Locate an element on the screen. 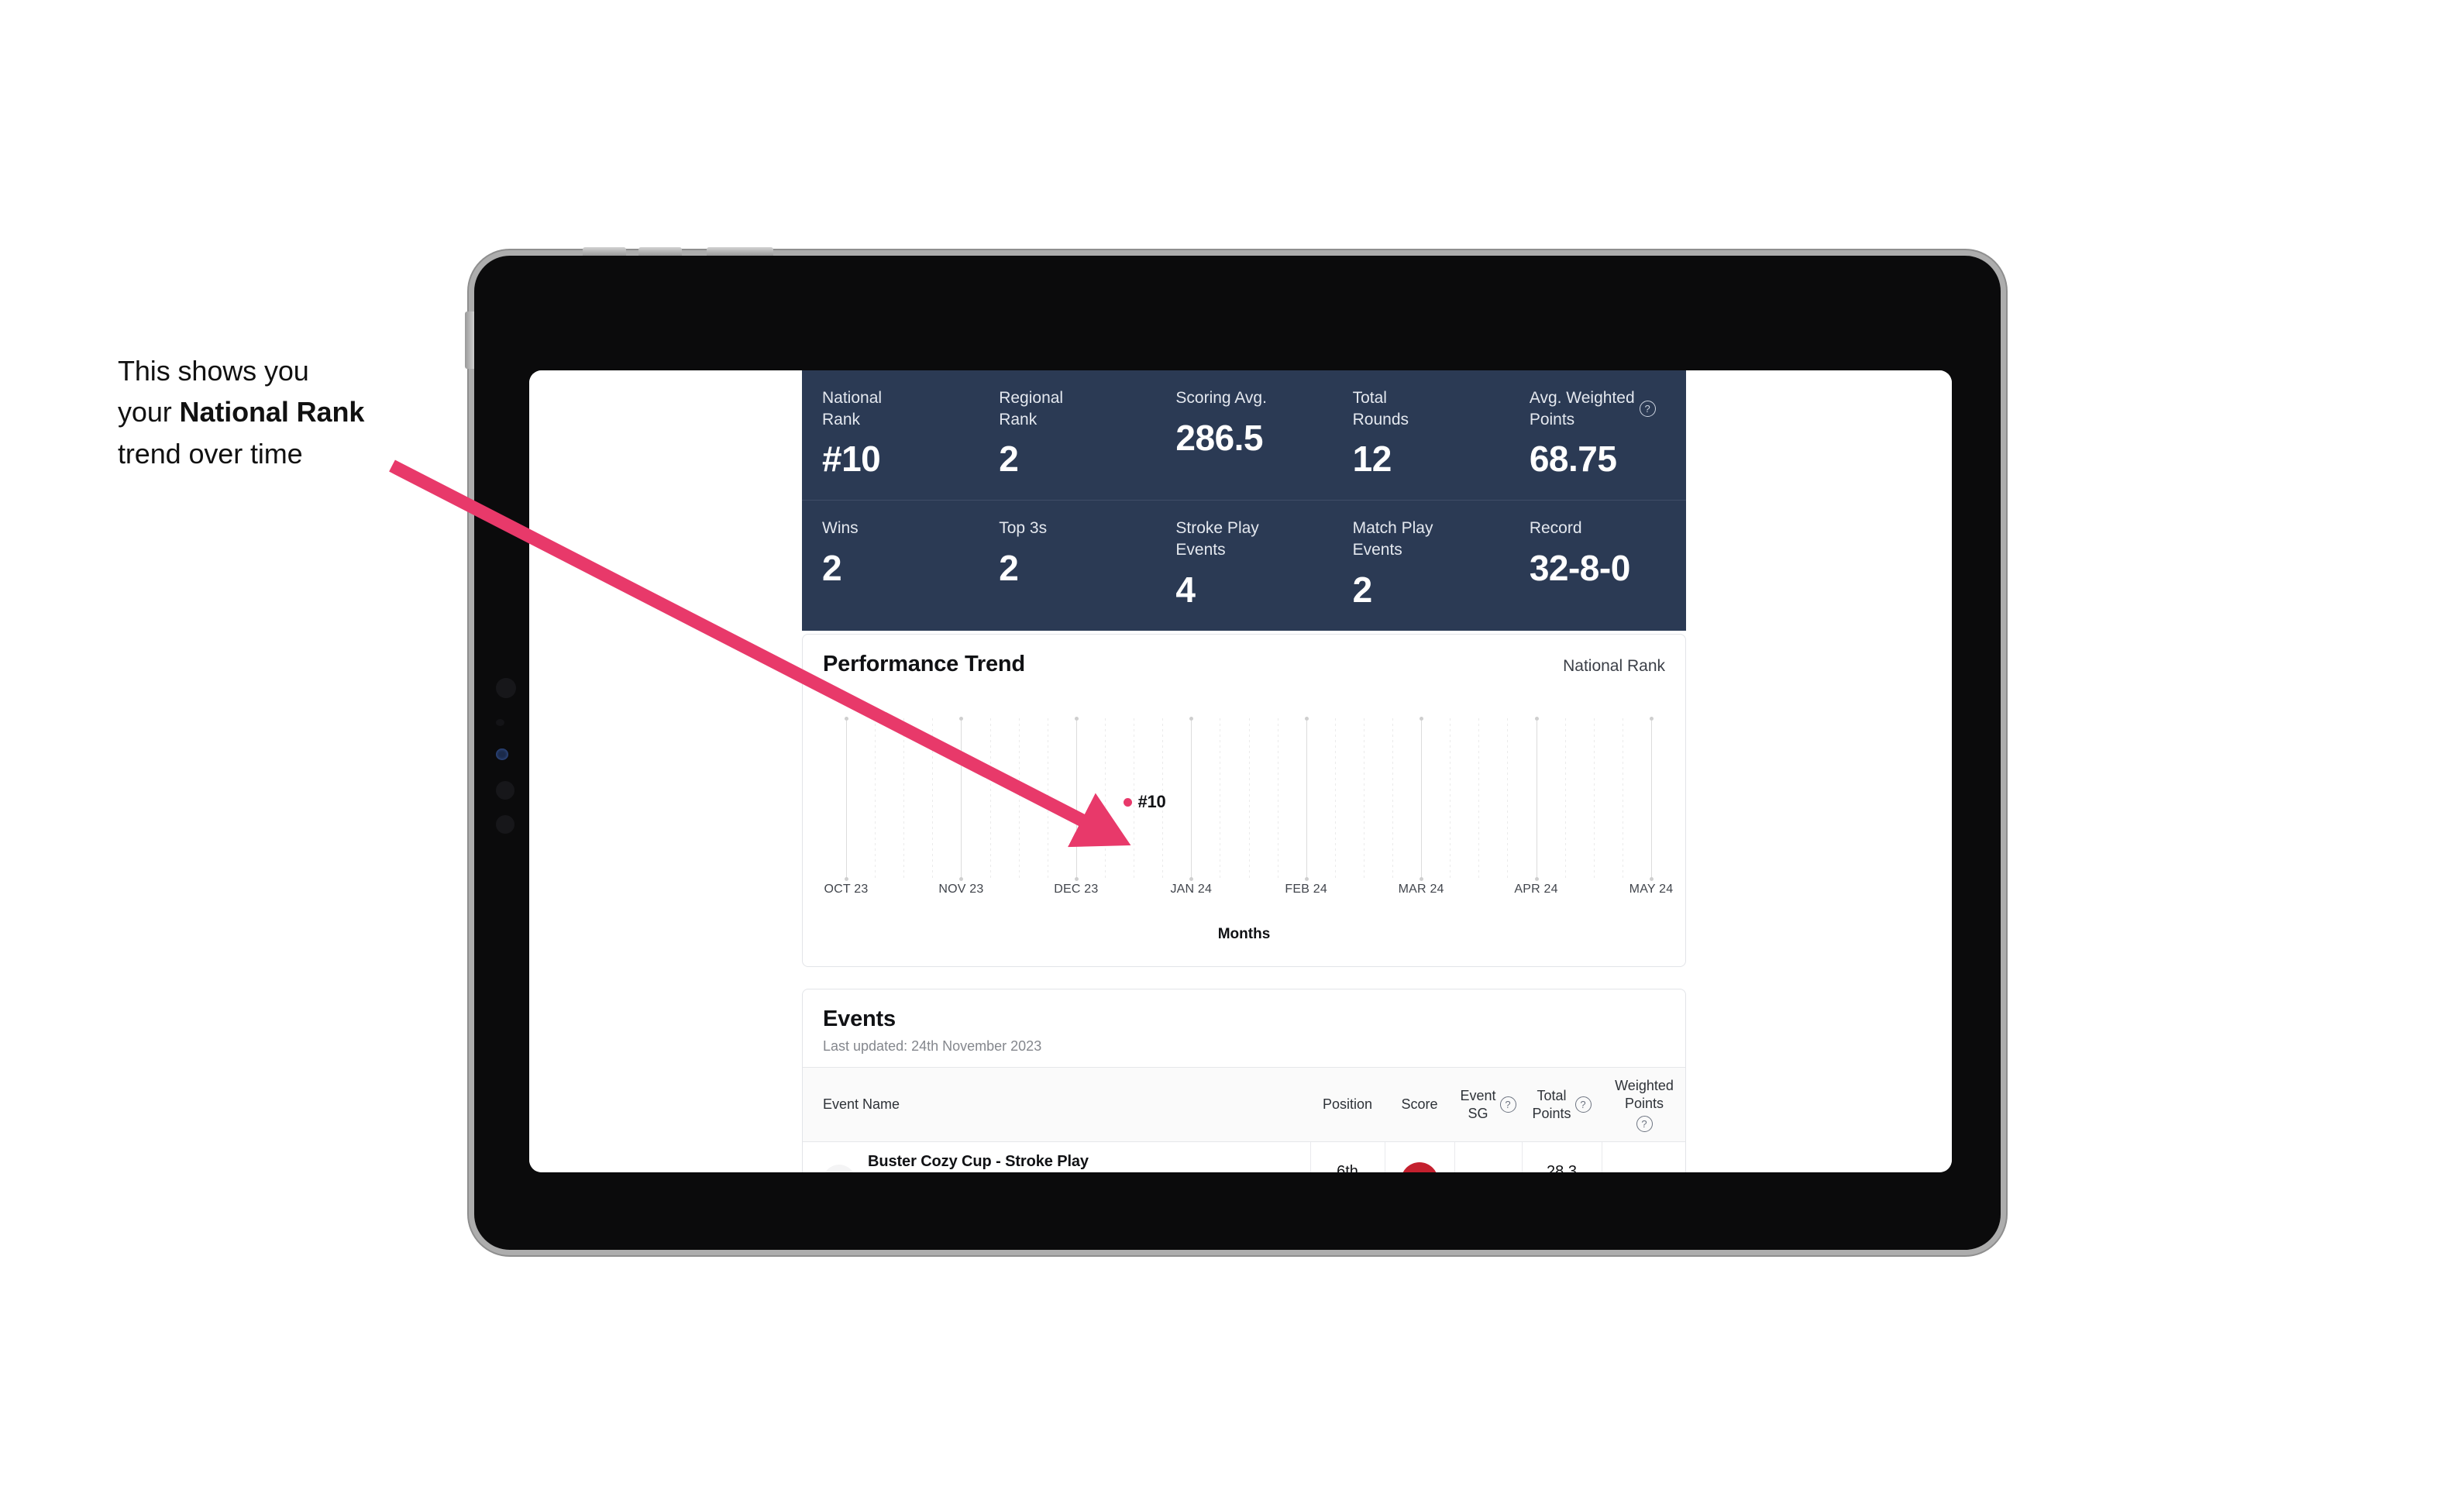  stat-stroke-play-events-label: Stroke Play Events is located at coordinates (1249, 539).